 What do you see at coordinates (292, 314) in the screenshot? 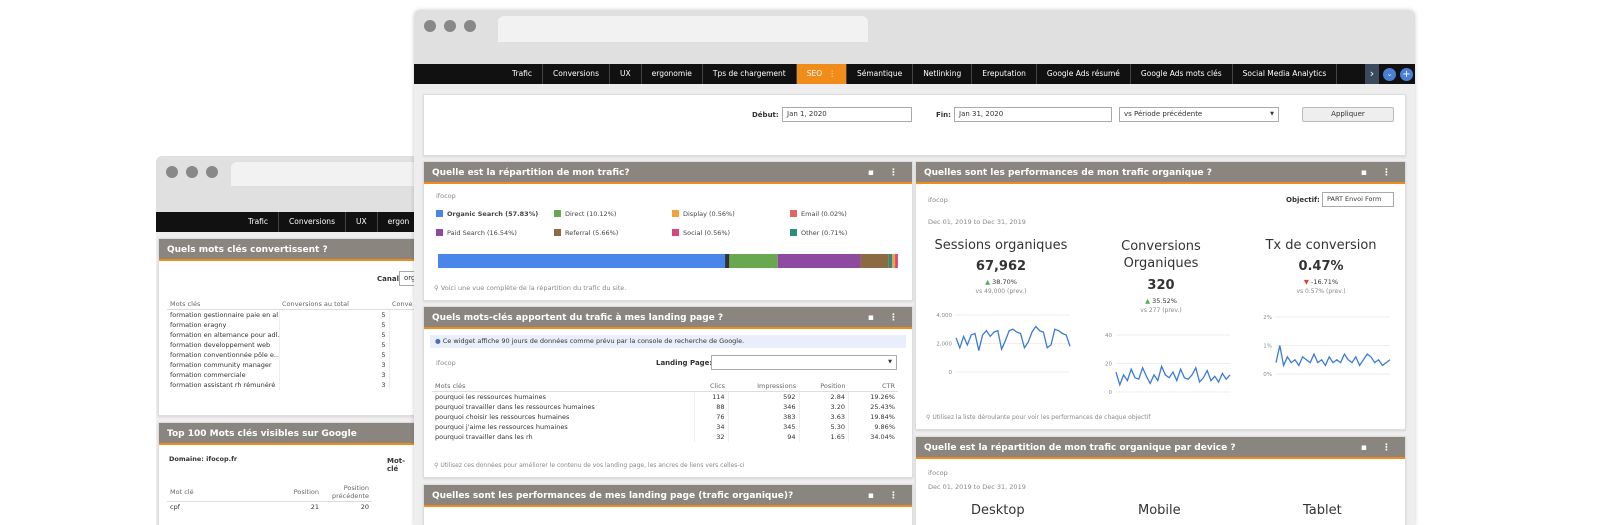
I see `table-row: formation gestionnaire paie en al... 5` at bounding box center [292, 314].